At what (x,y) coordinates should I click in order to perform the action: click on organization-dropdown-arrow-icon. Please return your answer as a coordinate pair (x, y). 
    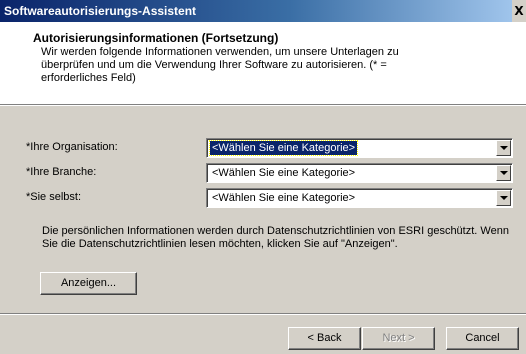
    Looking at the image, I should click on (503, 148).